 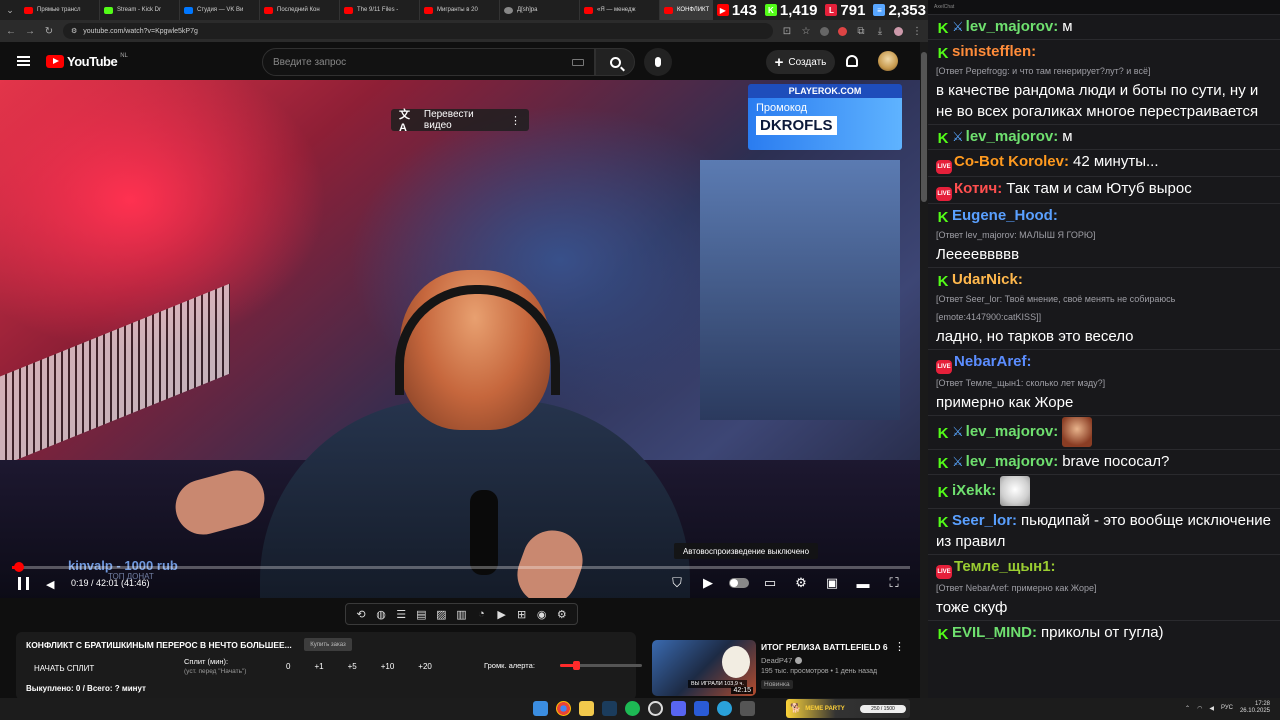 I want to click on media-player-icon, so click(x=701, y=708).